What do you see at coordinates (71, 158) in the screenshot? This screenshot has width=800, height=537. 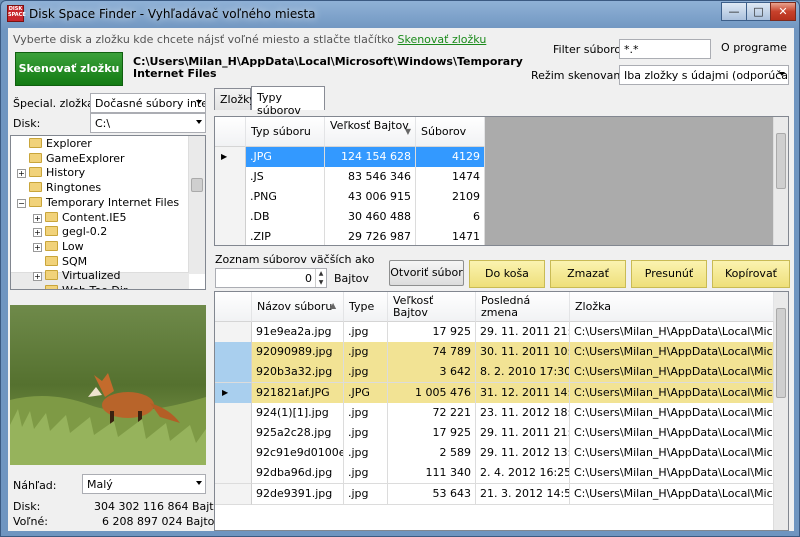 I see `tree-item: GameExplorer` at bounding box center [71, 158].